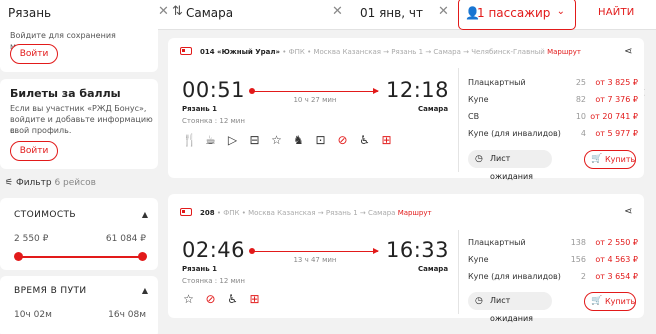  Describe the element at coordinates (213, 281) in the screenshot. I see `stop-duration: Стоянка : 12 мин` at that location.